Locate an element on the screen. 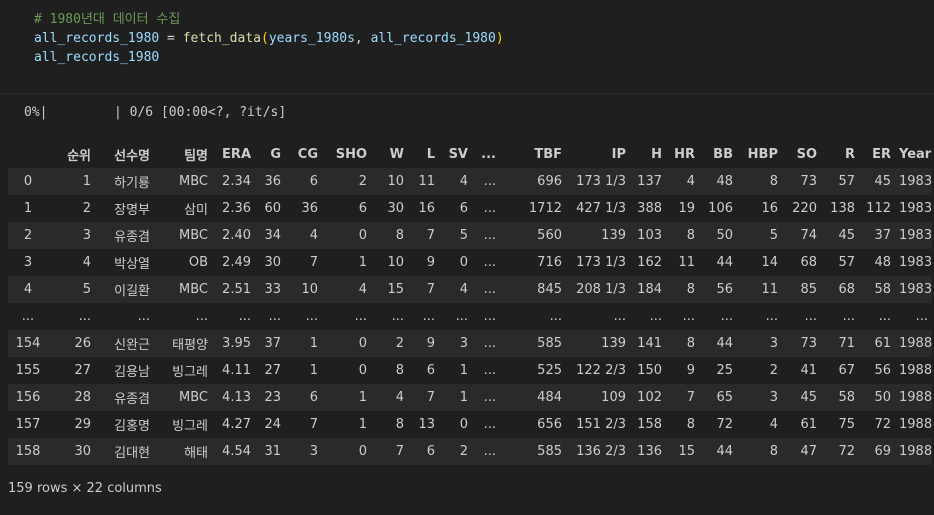 Image resolution: width=934 pixels, height=515 pixels. row-index-cell: 155 is located at coordinates (28, 370).